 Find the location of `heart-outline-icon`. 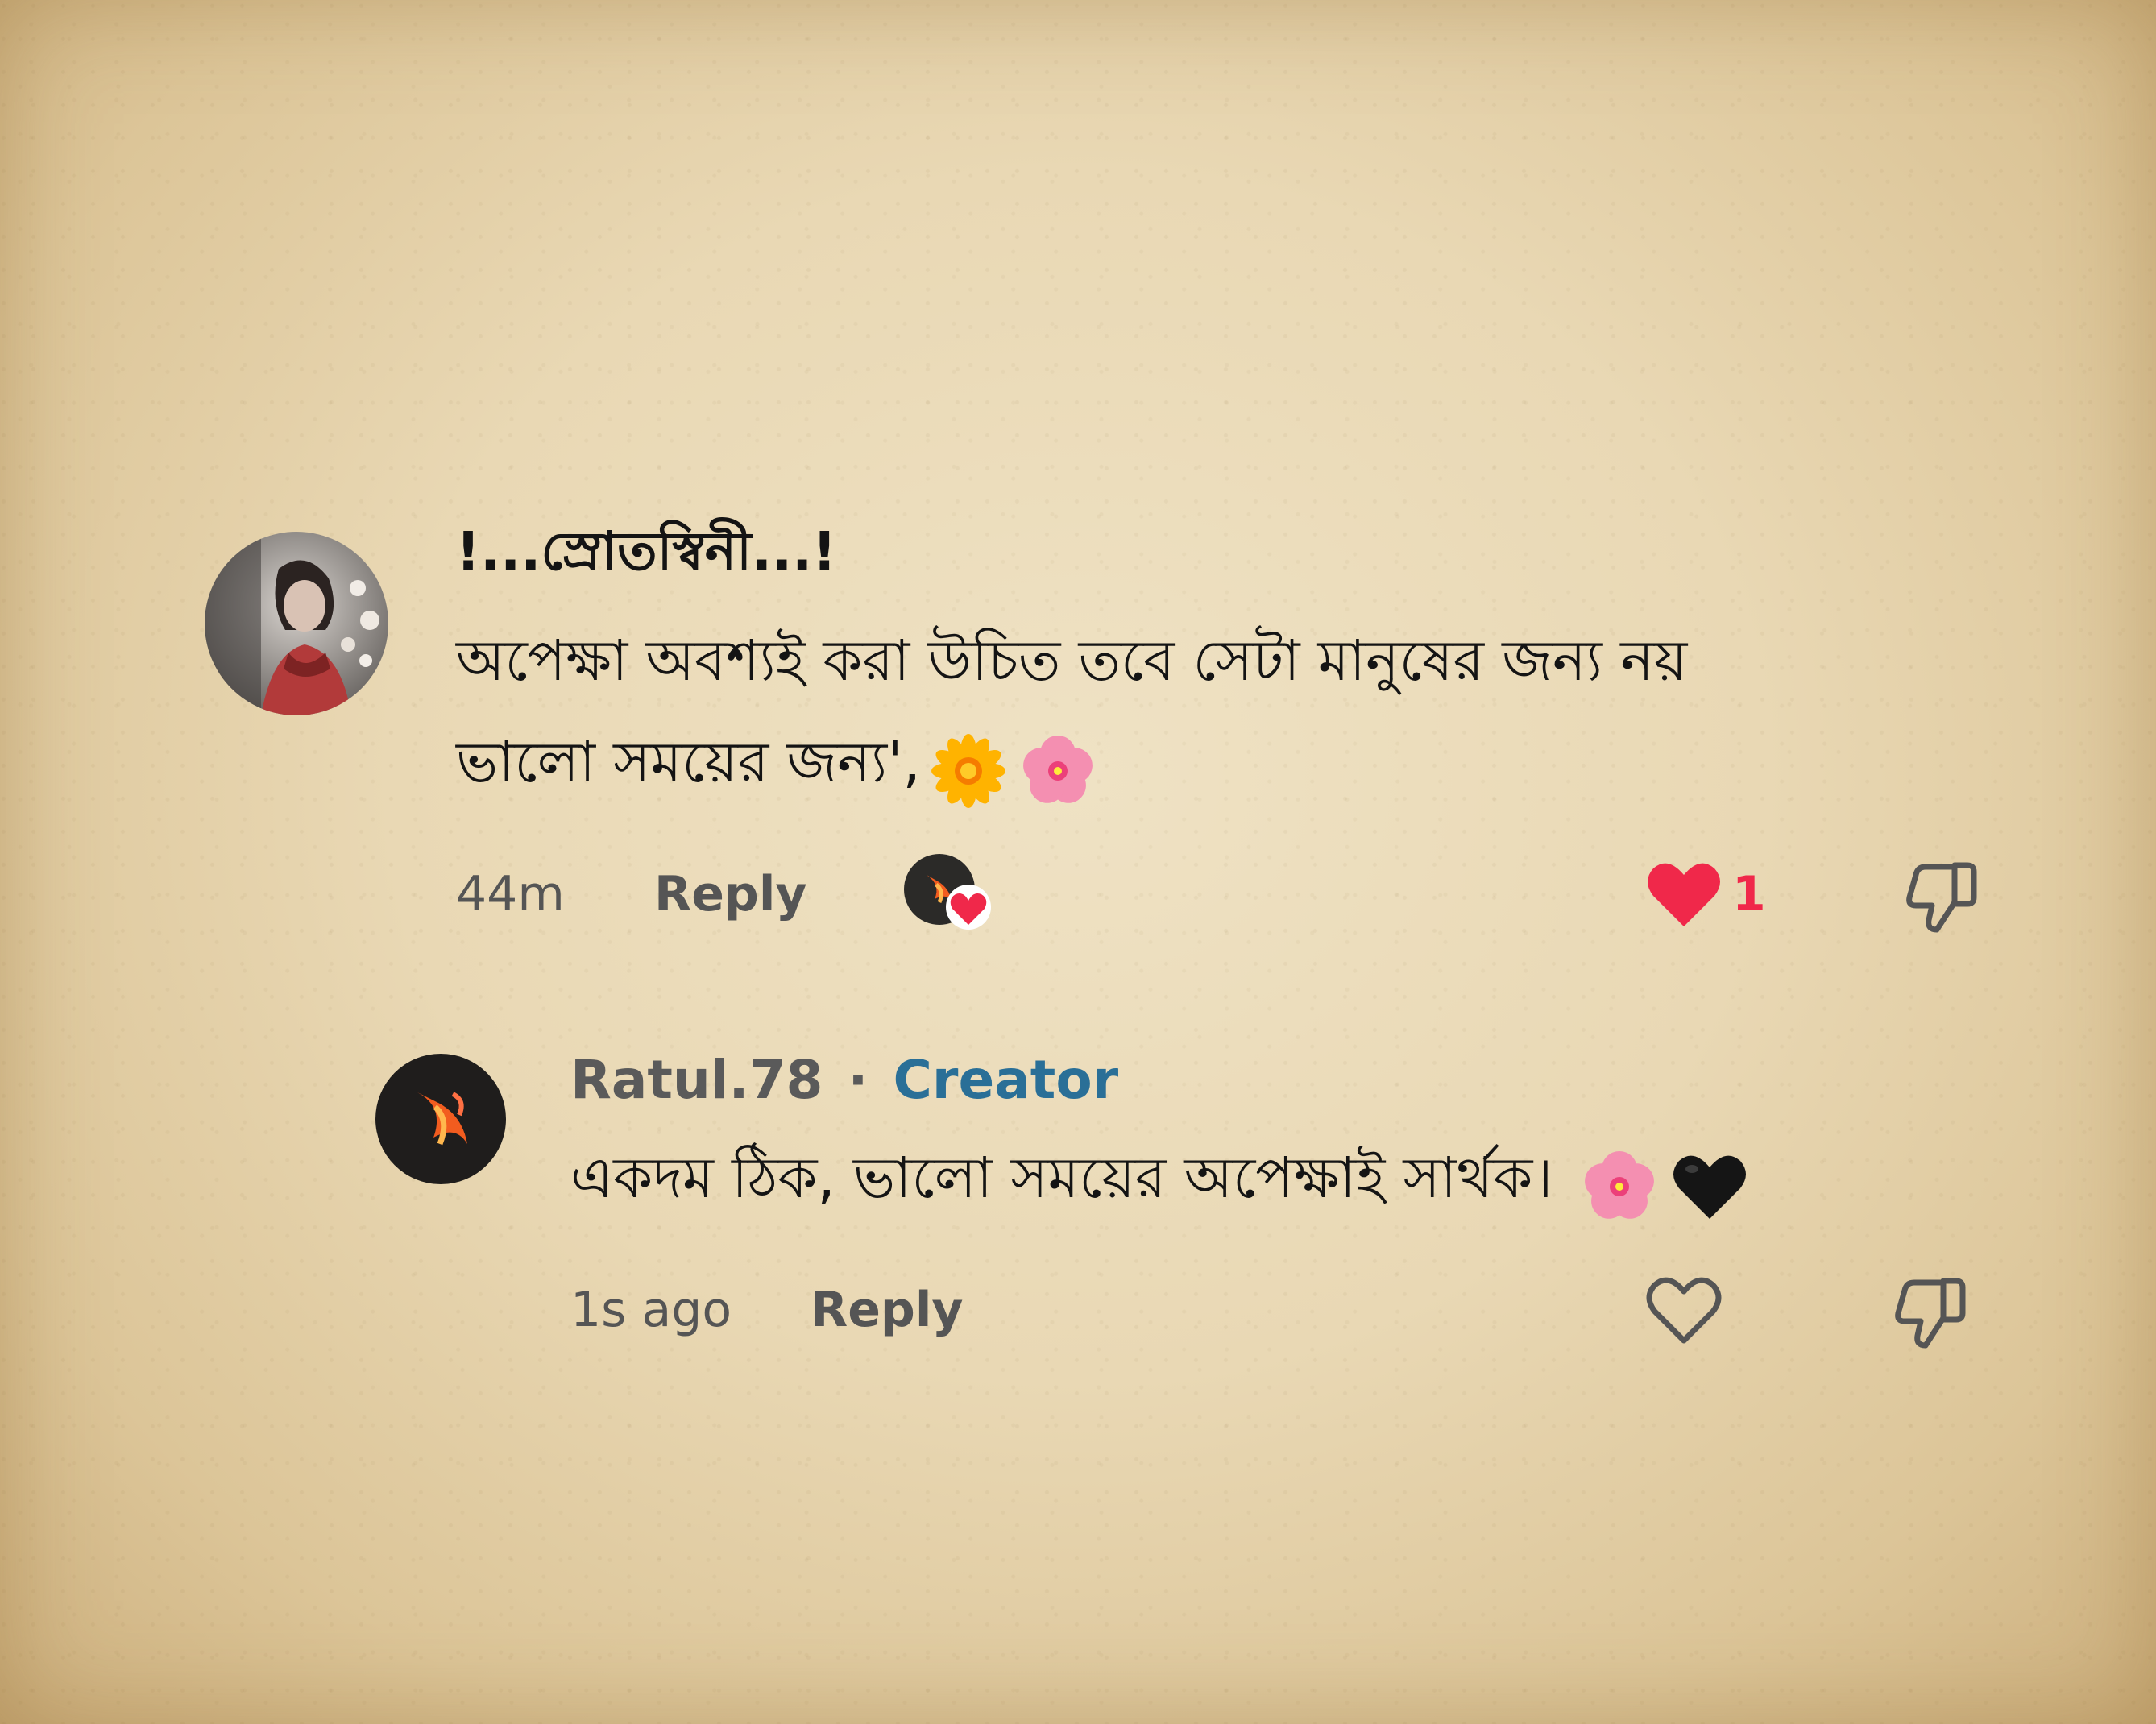

heart-outline-icon is located at coordinates (1684, 1310).